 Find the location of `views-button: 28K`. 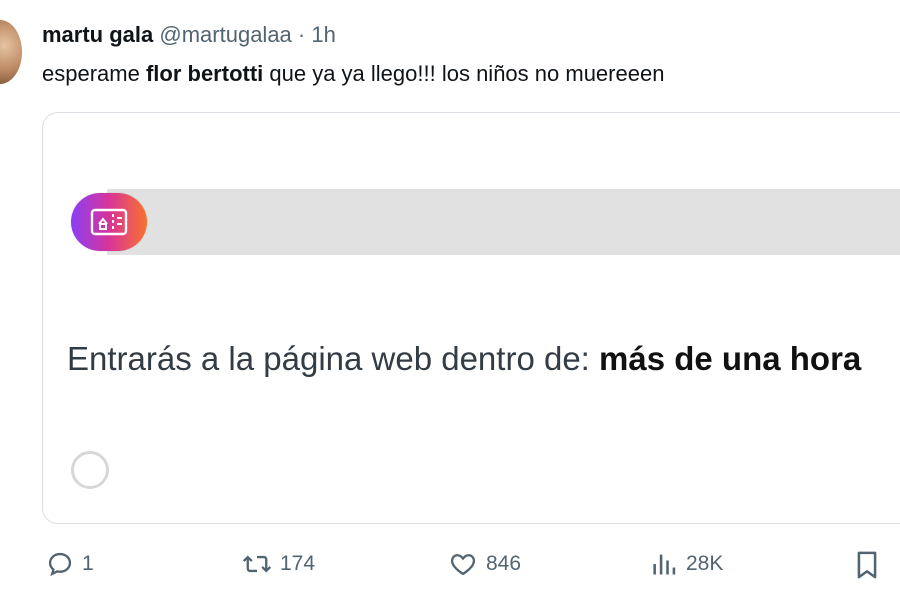

views-button: 28K is located at coordinates (686, 564).